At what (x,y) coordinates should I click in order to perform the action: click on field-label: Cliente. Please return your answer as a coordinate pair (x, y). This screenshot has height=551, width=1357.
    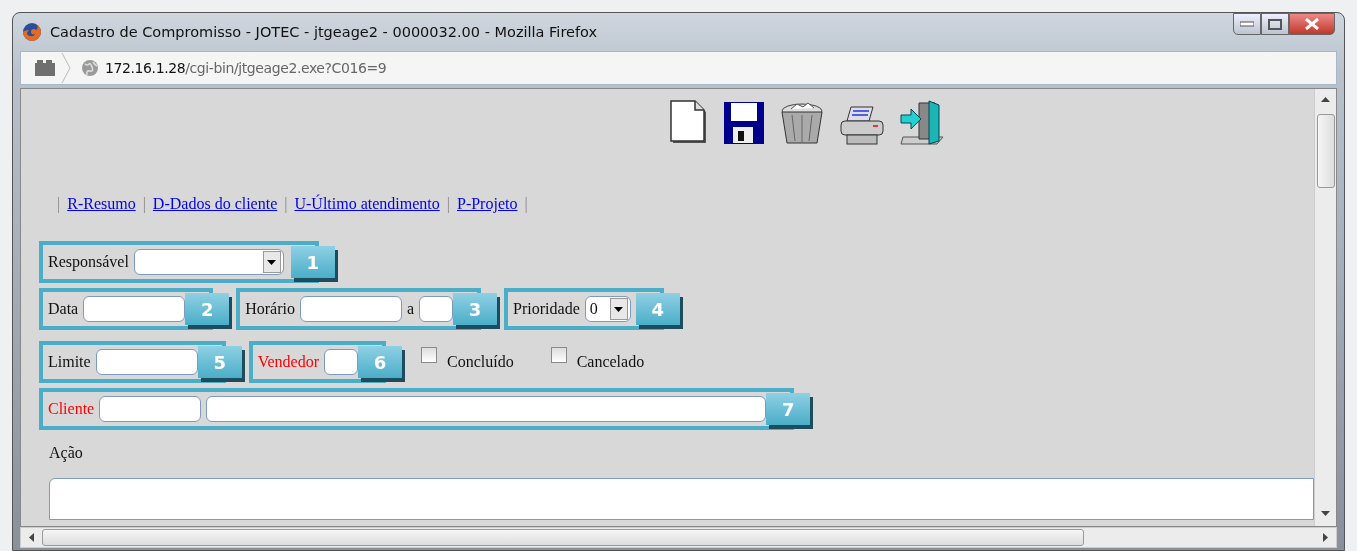
    Looking at the image, I should click on (71, 409).